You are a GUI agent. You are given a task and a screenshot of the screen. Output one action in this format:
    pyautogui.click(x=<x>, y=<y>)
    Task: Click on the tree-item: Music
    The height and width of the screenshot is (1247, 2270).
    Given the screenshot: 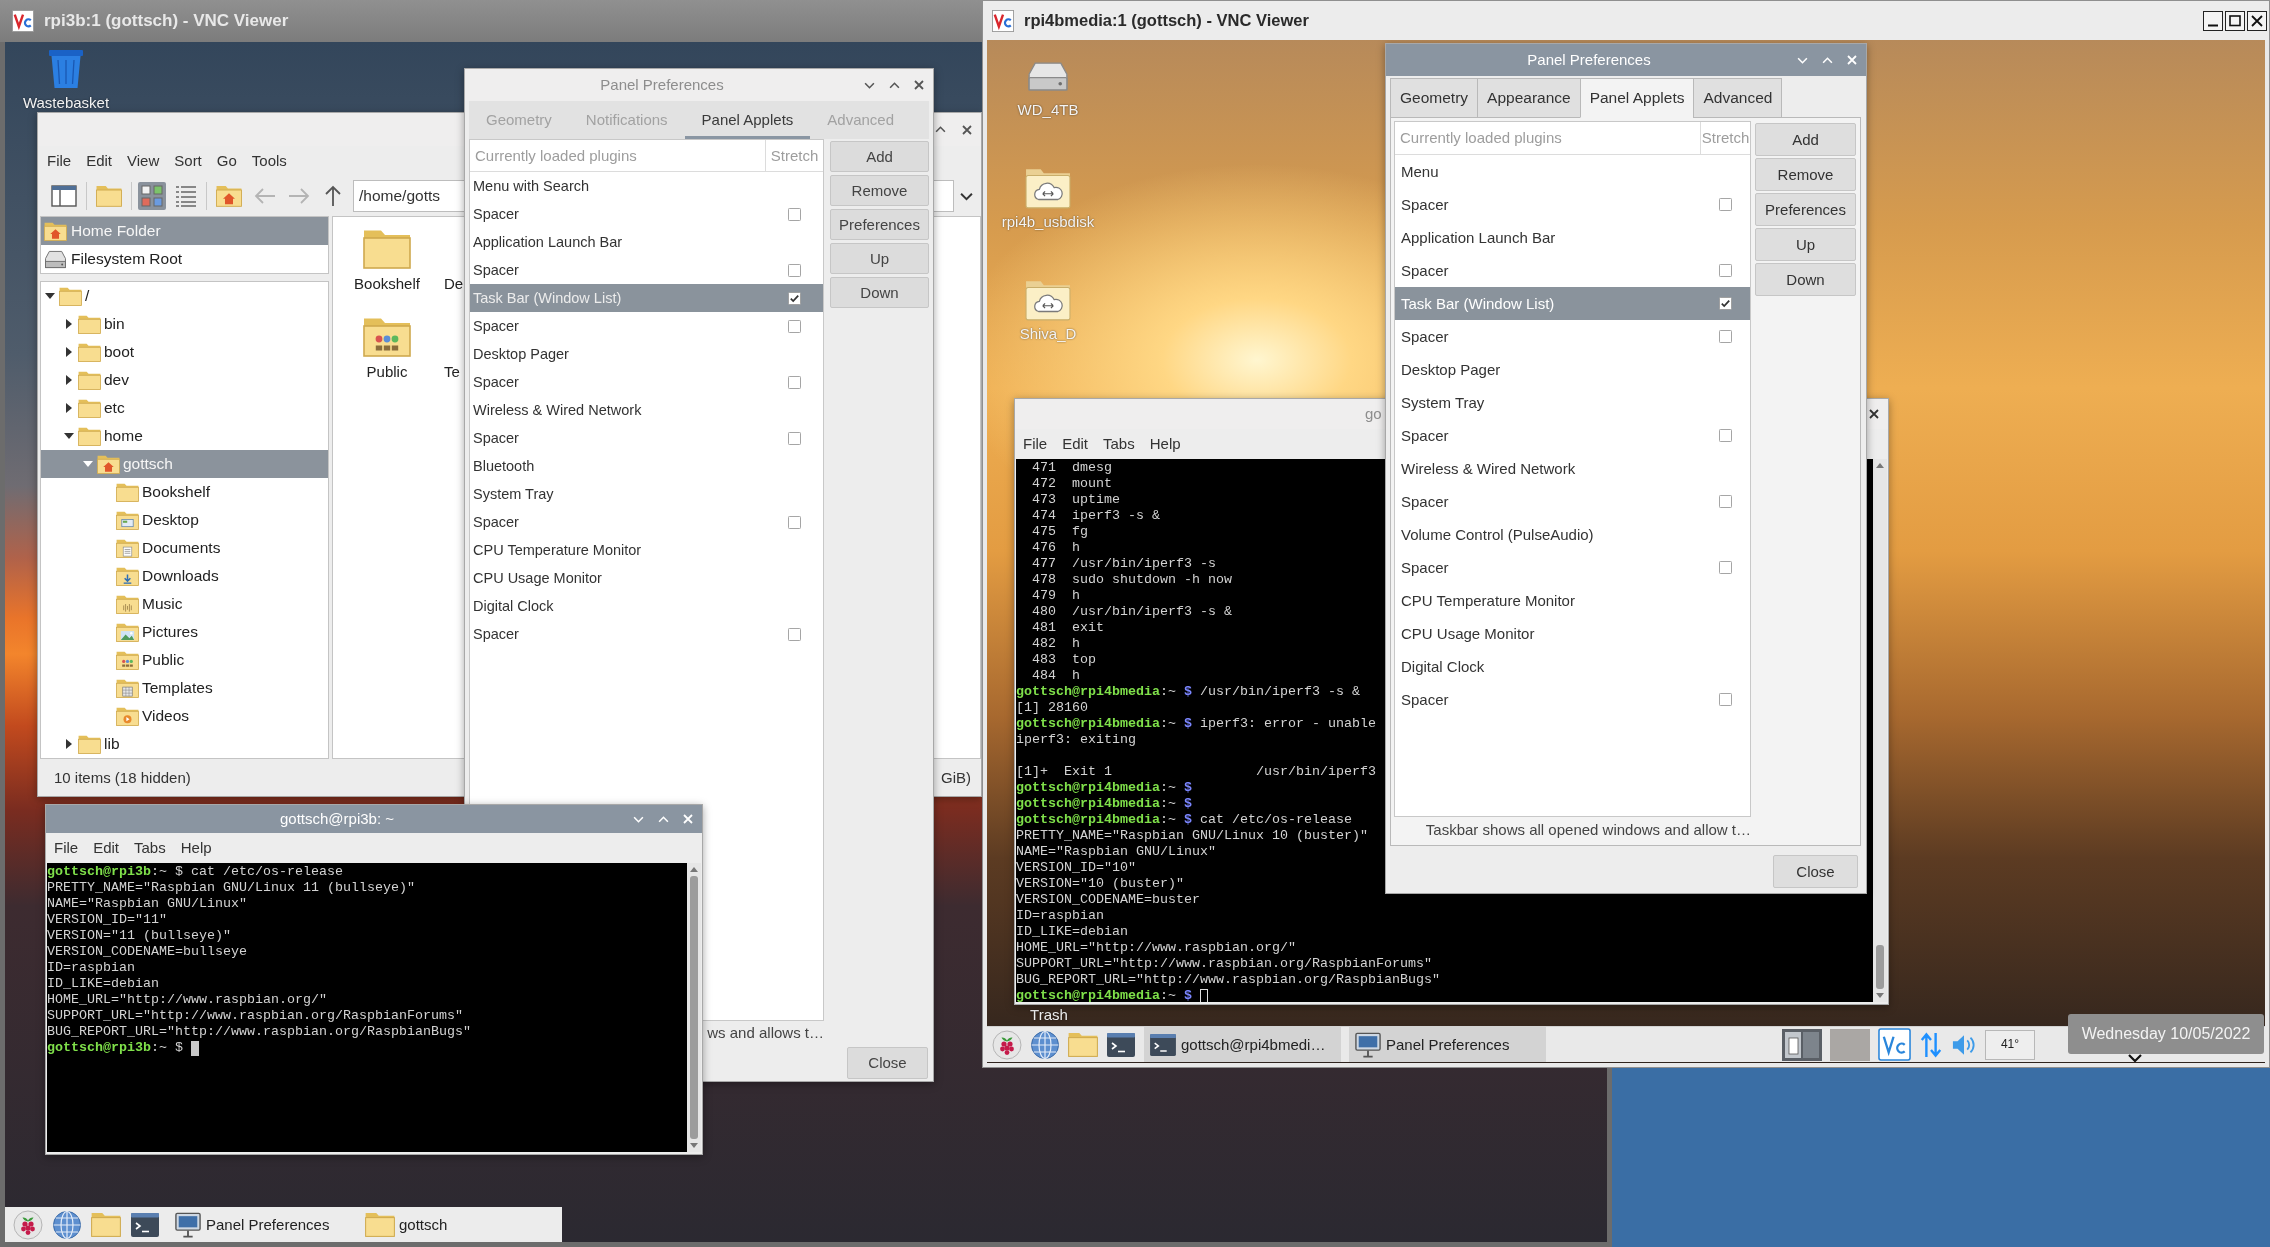 What is the action you would take?
    pyautogui.click(x=184, y=604)
    